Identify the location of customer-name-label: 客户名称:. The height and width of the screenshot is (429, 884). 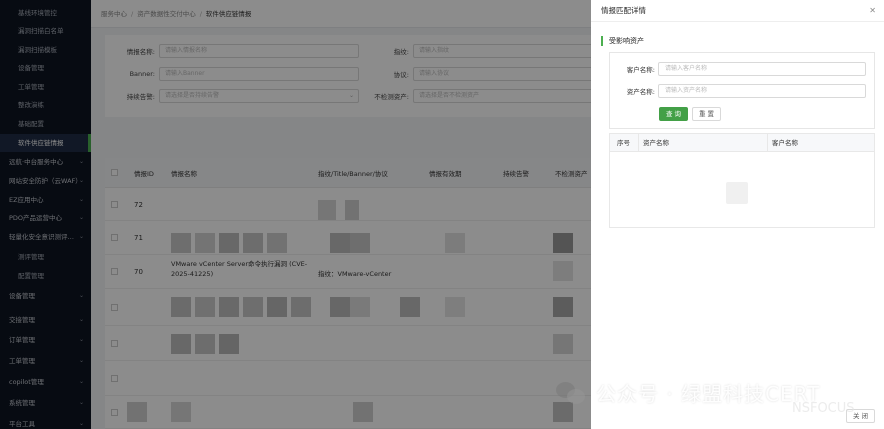
(640, 70).